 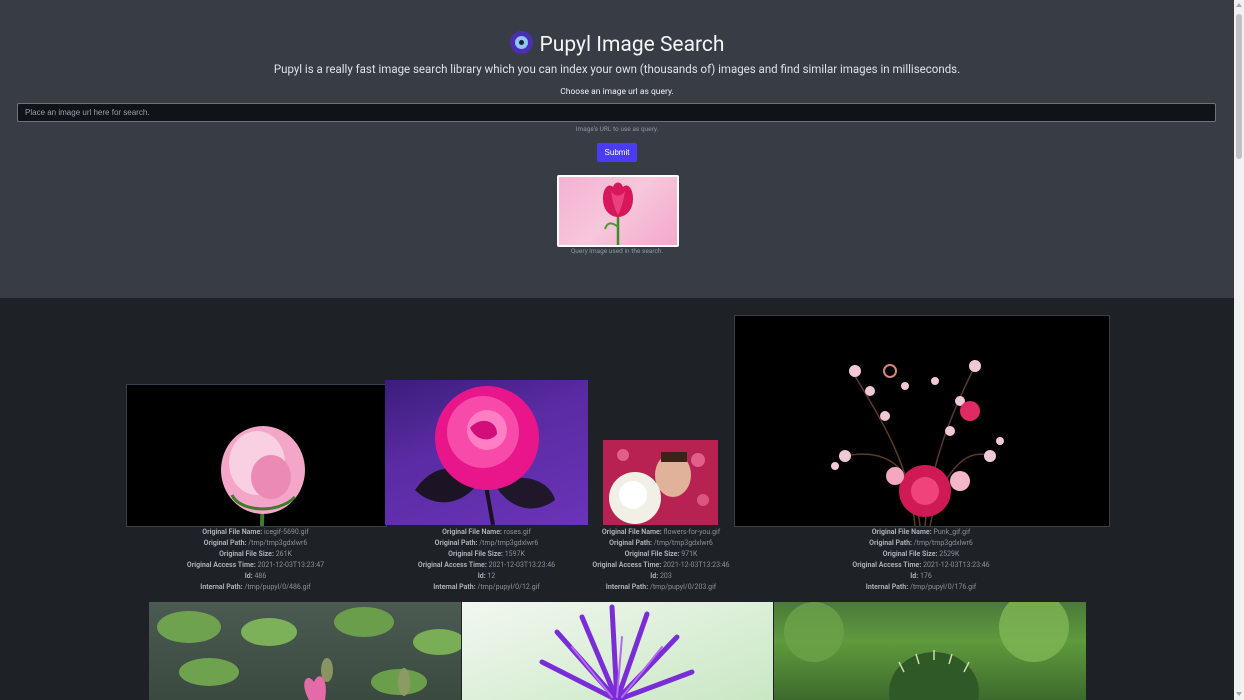 I want to click on peony-image, so click(x=263, y=476).